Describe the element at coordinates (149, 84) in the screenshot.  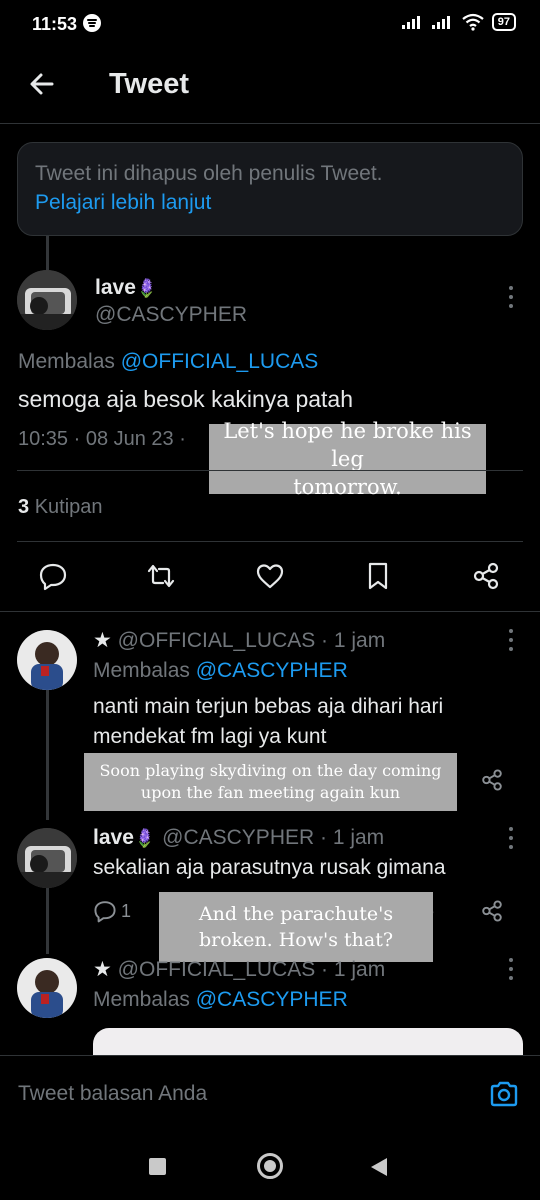
I see `page-title: Tweet` at that location.